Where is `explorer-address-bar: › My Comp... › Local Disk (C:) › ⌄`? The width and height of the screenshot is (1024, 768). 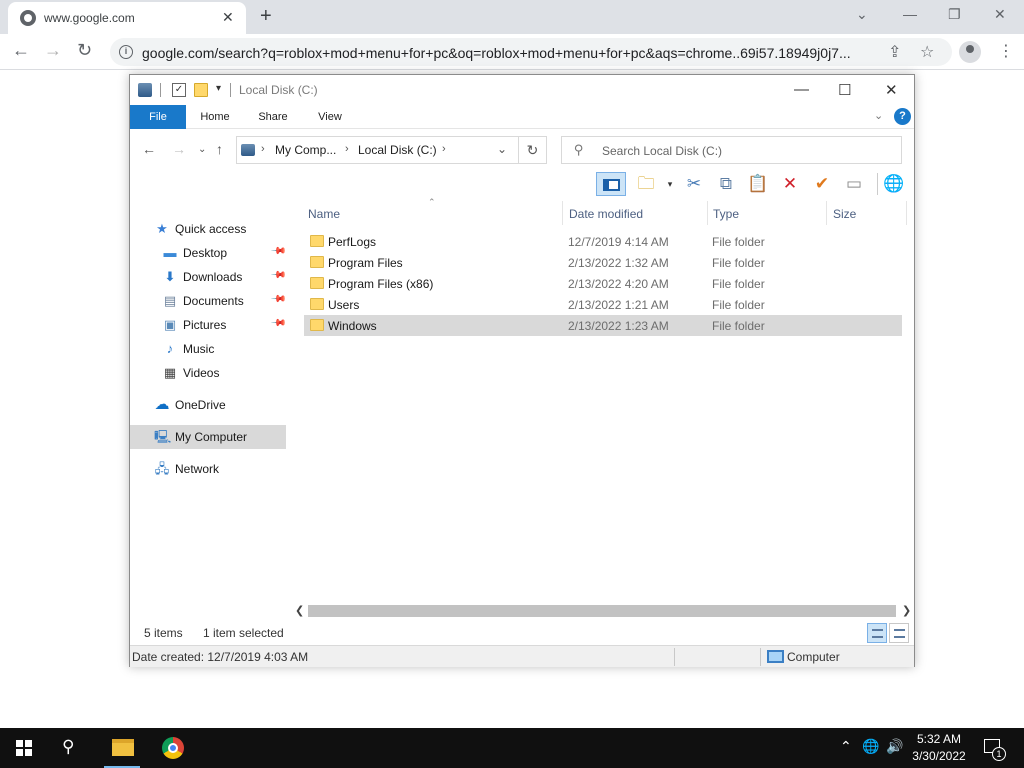
explorer-address-bar: › My Comp... › Local Disk (C:) › ⌄ is located at coordinates (391, 150).